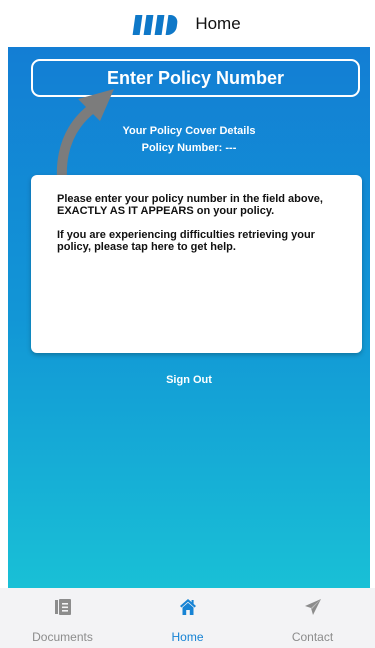 The image size is (375, 648). What do you see at coordinates (312, 637) in the screenshot?
I see `tab-label-contact: Contact` at bounding box center [312, 637].